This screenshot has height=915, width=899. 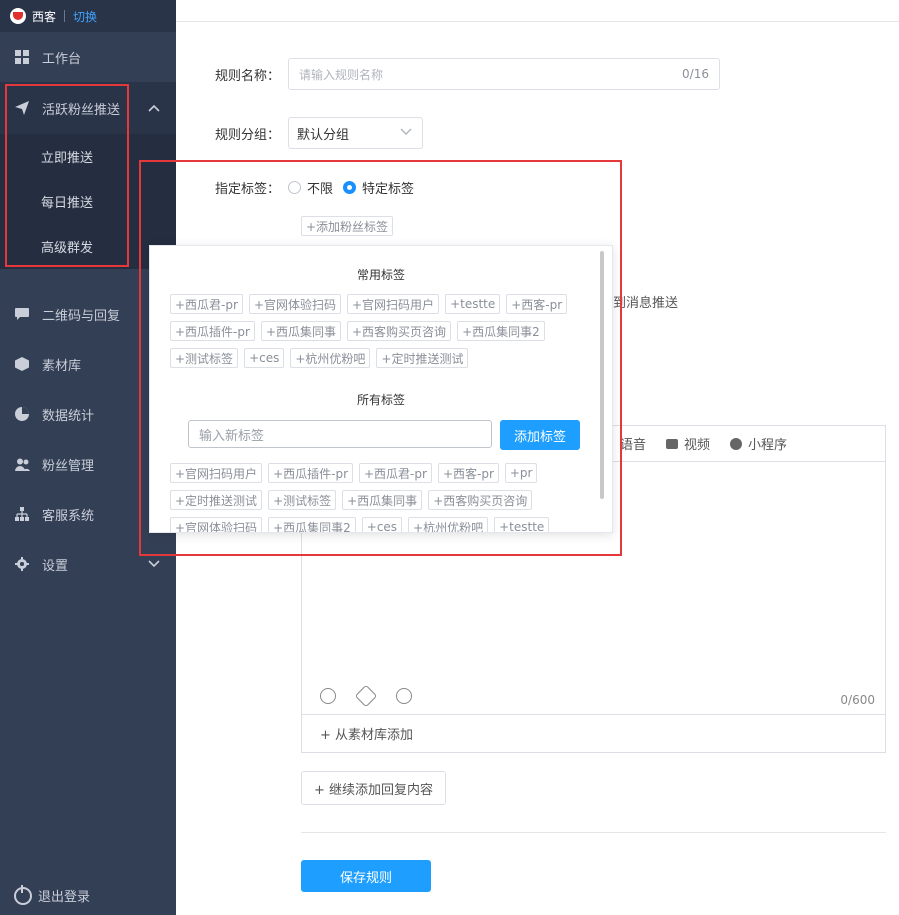 What do you see at coordinates (22, 564) in the screenshot?
I see `gear-icon` at bounding box center [22, 564].